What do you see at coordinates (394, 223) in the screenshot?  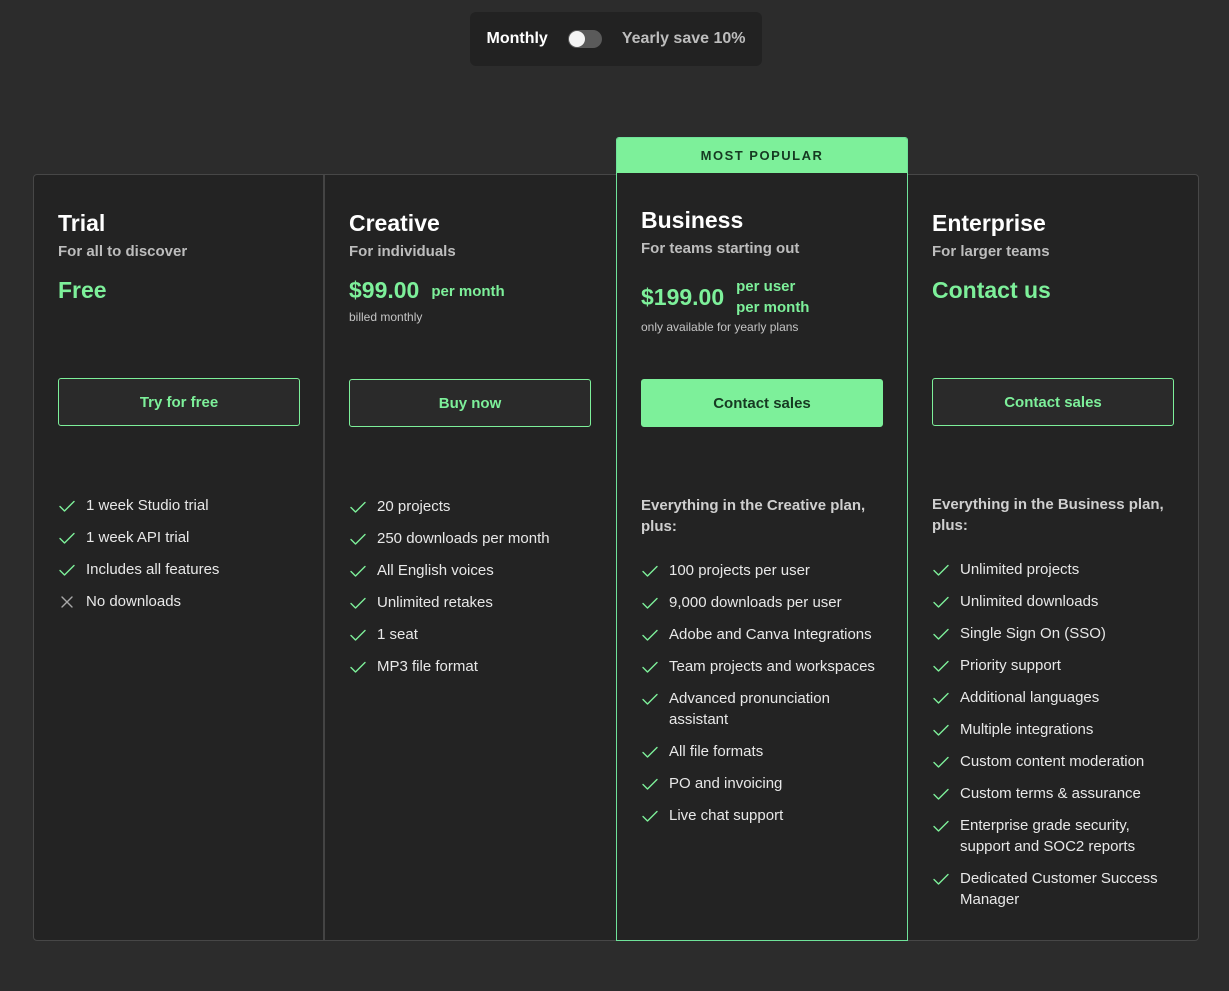 I see `plan-name: Creative` at bounding box center [394, 223].